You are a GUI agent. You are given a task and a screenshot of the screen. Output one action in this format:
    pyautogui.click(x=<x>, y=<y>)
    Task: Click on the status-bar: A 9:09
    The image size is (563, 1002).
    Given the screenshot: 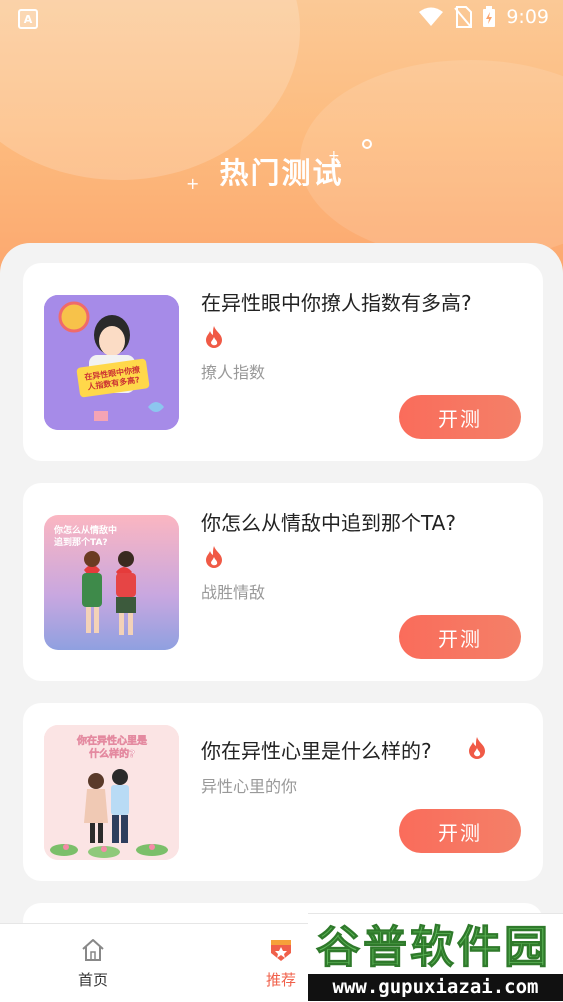 What is the action you would take?
    pyautogui.click(x=281, y=19)
    